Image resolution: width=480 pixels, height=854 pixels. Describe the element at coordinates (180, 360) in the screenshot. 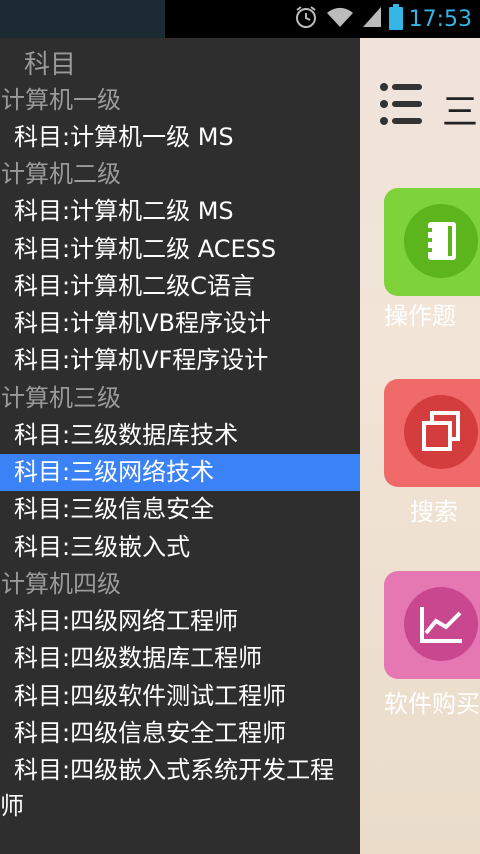

I see `list-item: 科目:计算机VF程序设计` at that location.